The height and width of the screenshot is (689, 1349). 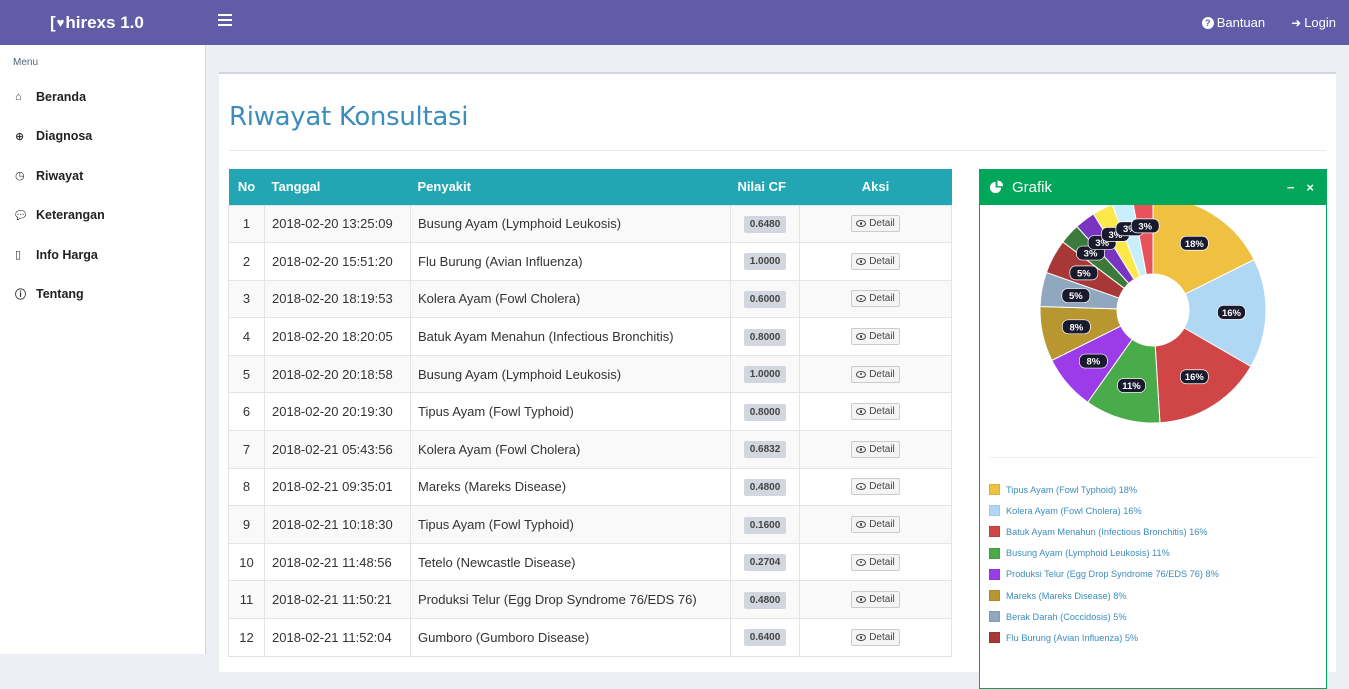 I want to click on sidebar-item-info-harga: ▯ Info Harga, so click(x=102, y=255).